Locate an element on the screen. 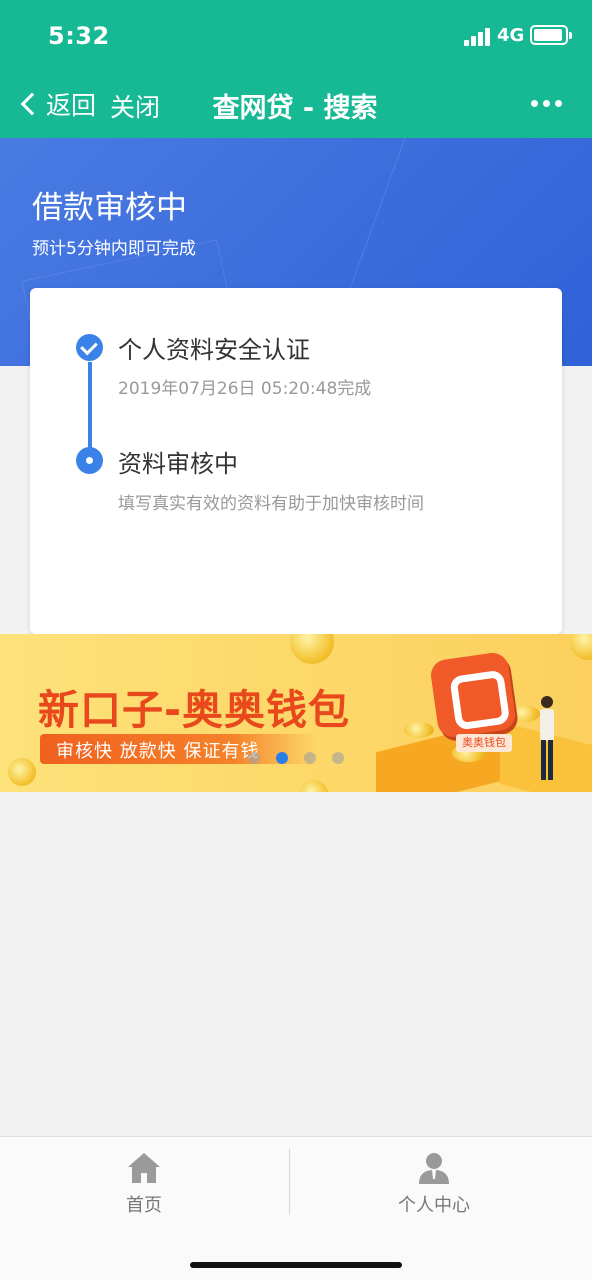  battery-icon is located at coordinates (551, 35).